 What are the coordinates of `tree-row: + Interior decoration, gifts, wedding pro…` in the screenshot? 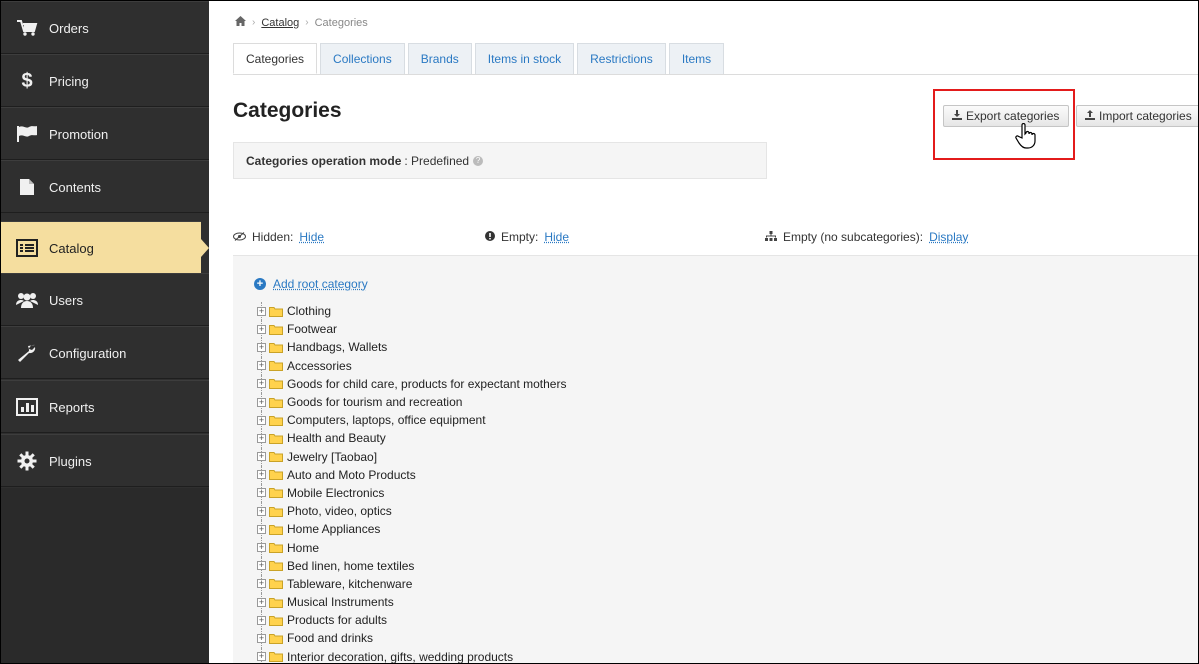 It's located at (557, 655).